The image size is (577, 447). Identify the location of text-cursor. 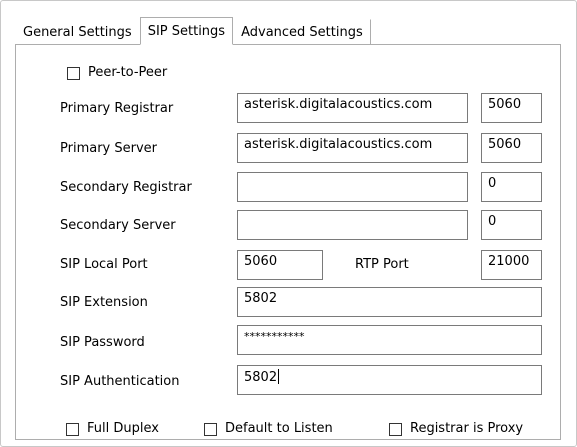
(279, 376).